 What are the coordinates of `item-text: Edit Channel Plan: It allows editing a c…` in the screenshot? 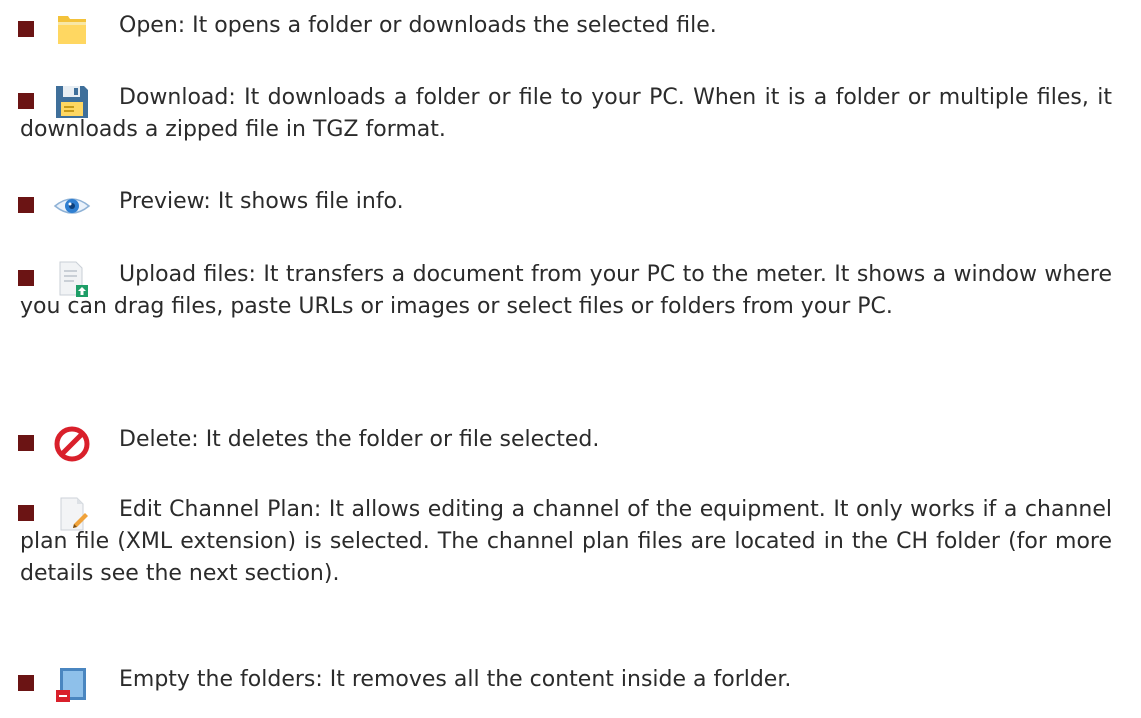 It's located at (566, 541).